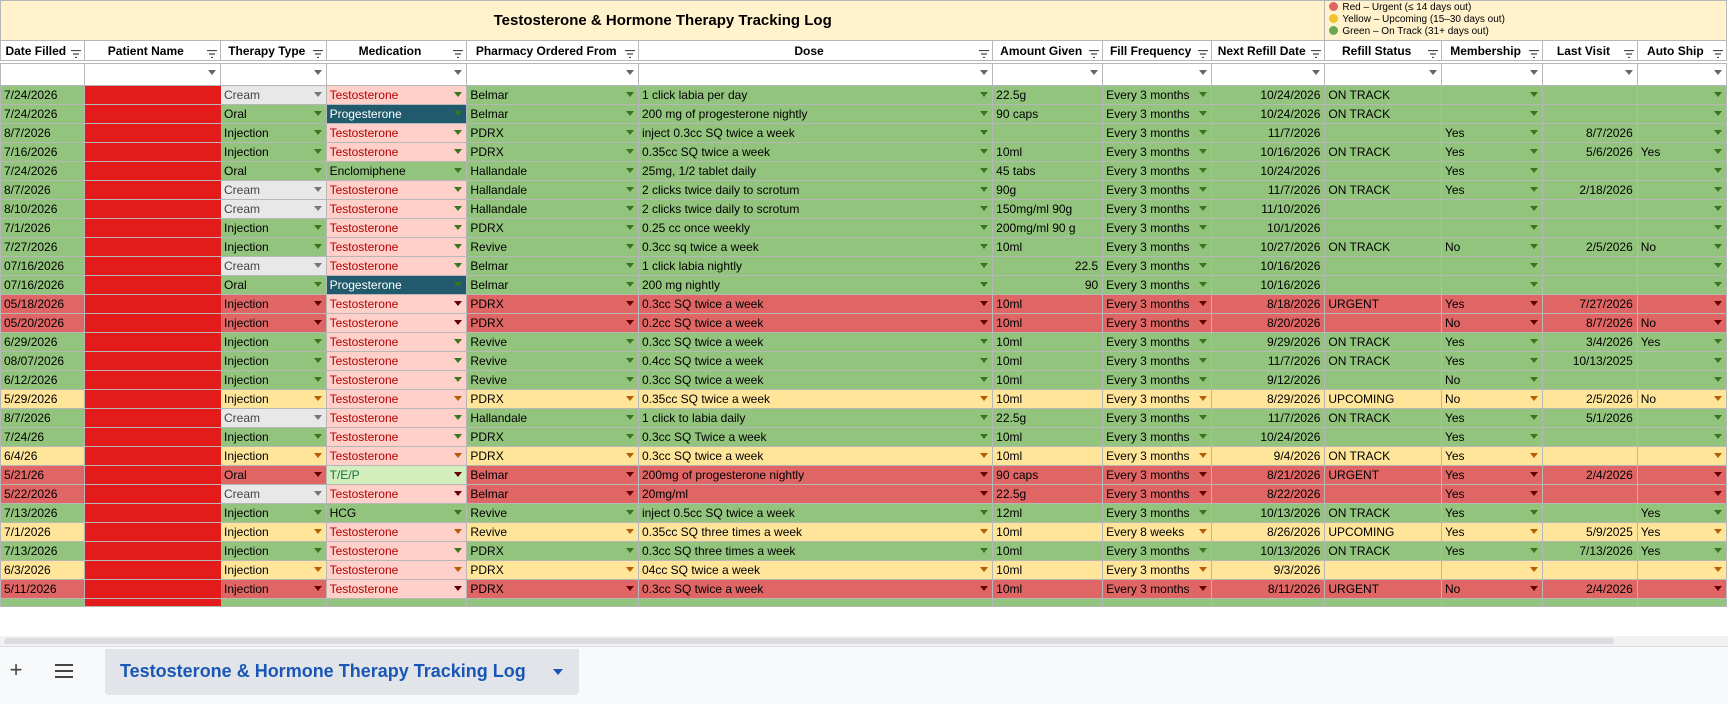  Describe the element at coordinates (1268, 152) in the screenshot. I see `cell-next: 10/16/2026` at that location.